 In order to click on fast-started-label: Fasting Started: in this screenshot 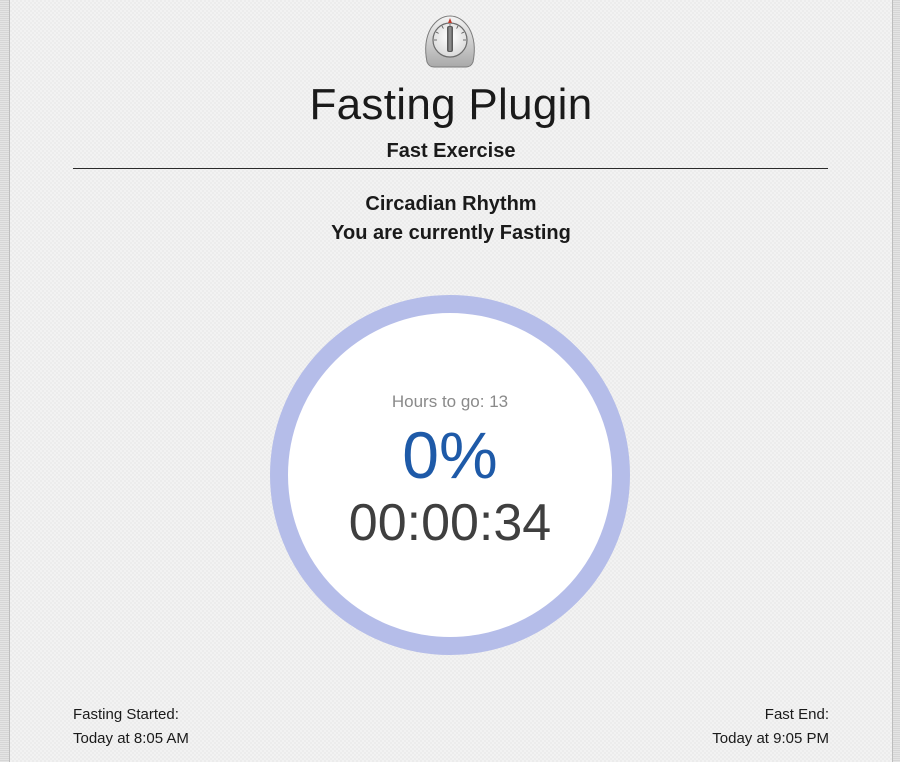, I will do `click(126, 714)`.